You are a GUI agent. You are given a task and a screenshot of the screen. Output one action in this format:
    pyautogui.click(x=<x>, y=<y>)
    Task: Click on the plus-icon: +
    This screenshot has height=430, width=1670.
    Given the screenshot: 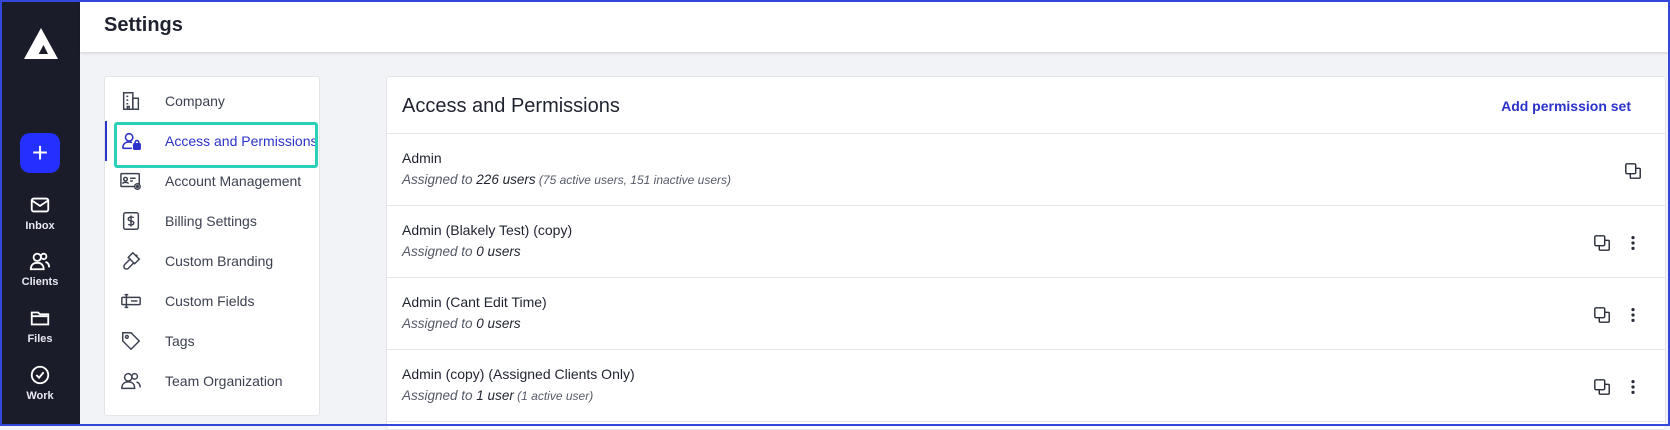 What is the action you would take?
    pyautogui.click(x=40, y=152)
    